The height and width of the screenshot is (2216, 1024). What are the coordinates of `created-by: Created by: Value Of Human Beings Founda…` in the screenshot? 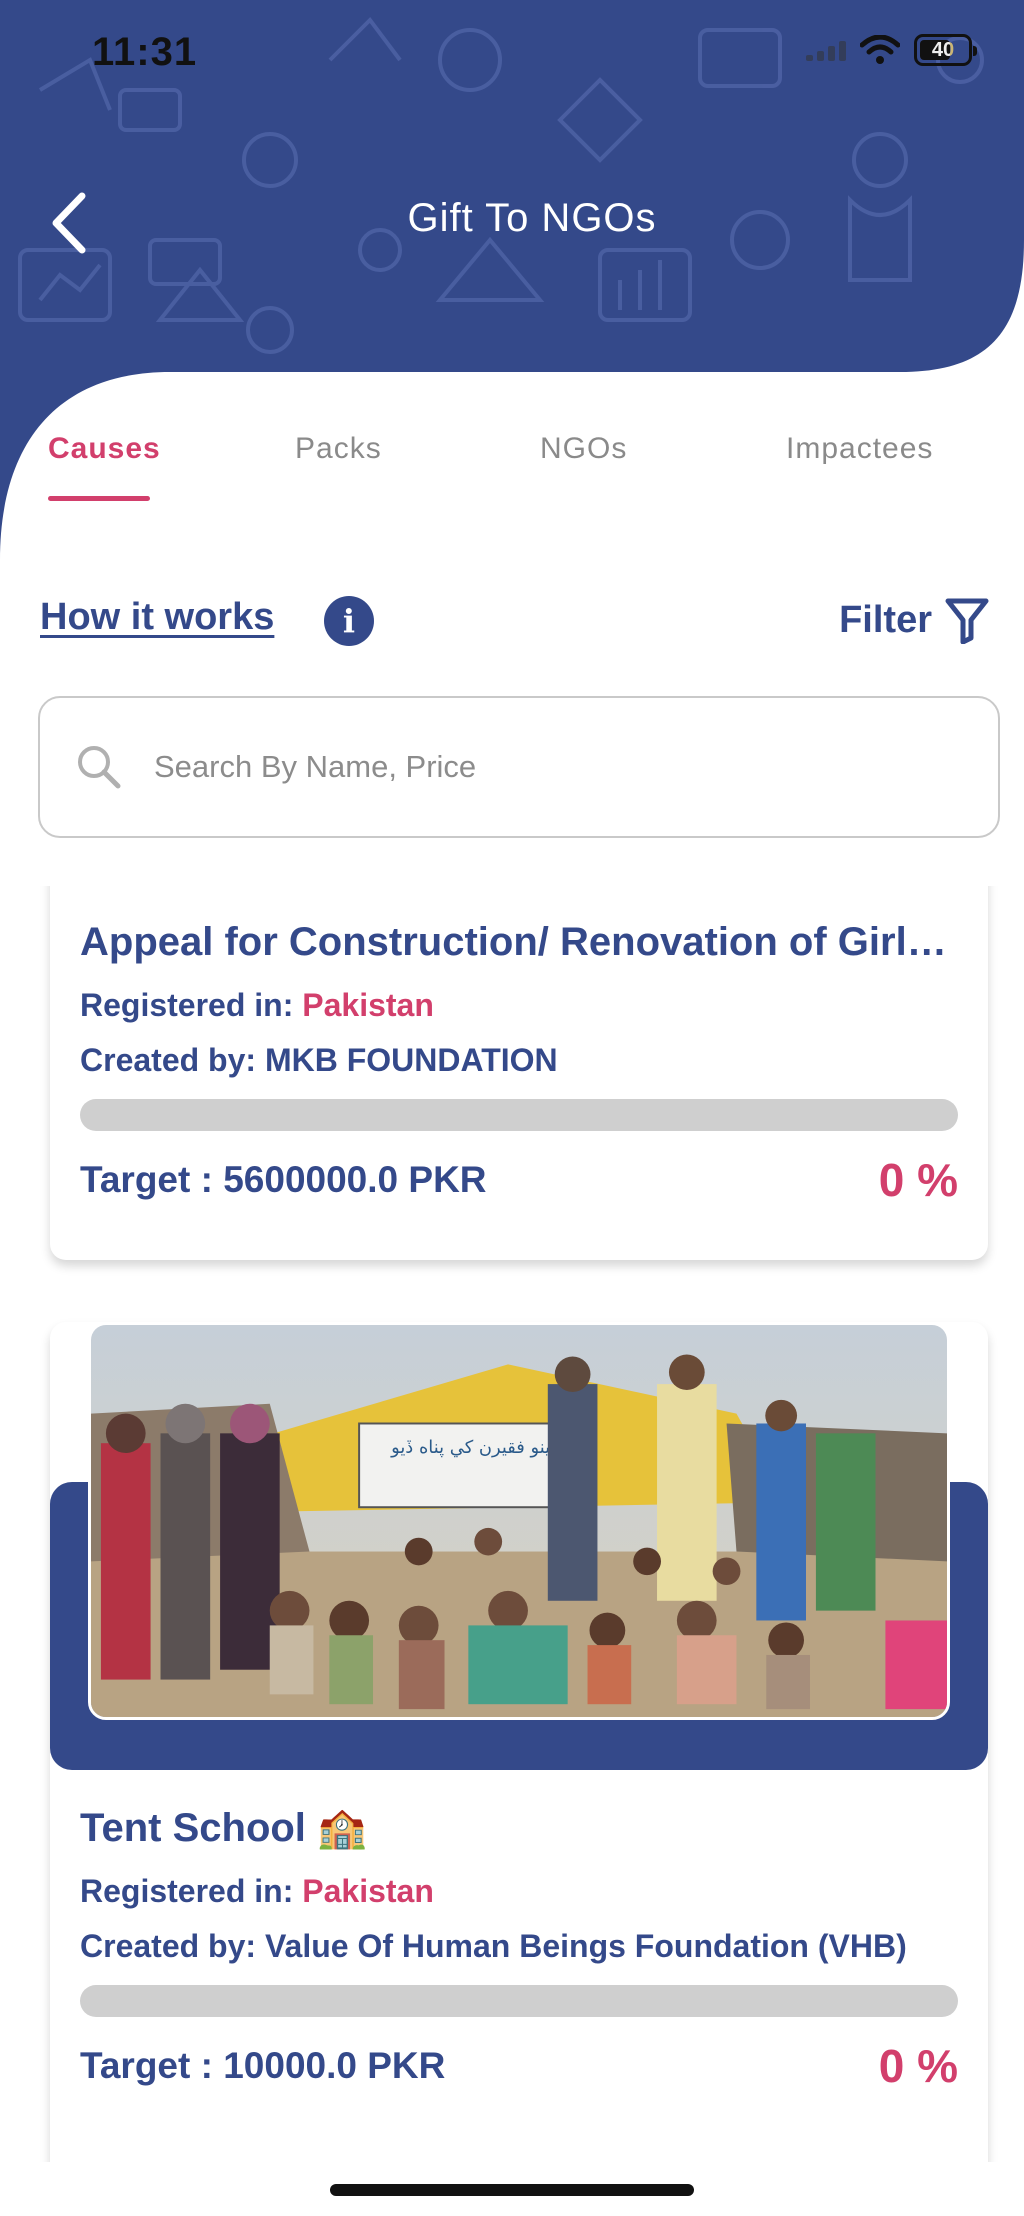 It's located at (493, 1946).